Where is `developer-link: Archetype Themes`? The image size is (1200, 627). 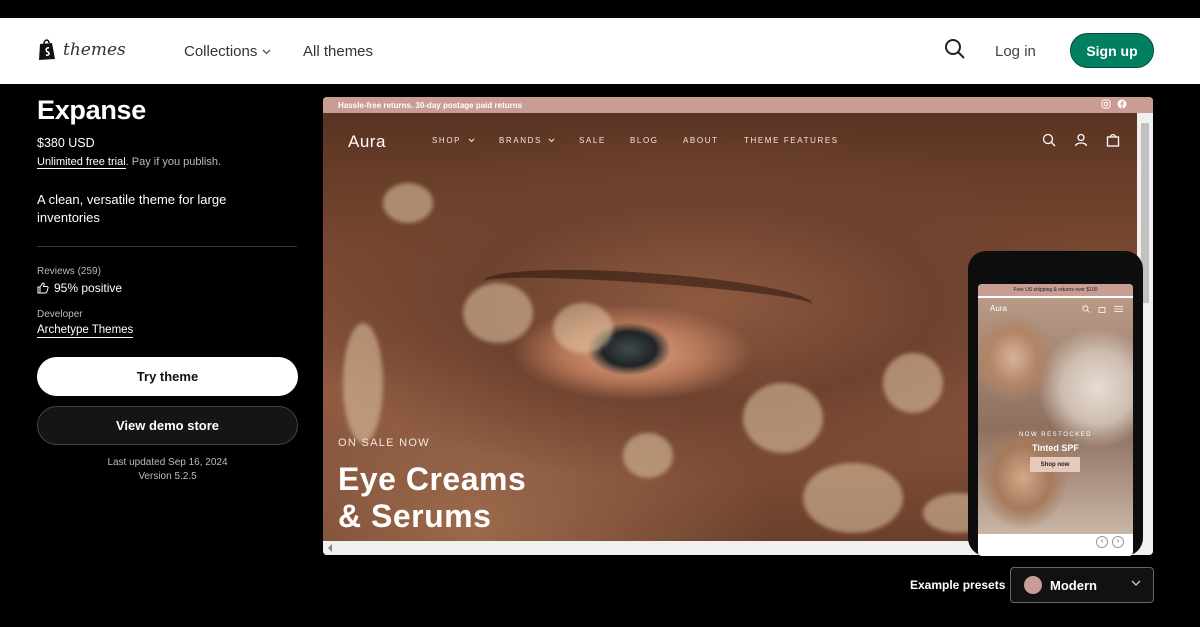
developer-link: Archetype Themes is located at coordinates (85, 331).